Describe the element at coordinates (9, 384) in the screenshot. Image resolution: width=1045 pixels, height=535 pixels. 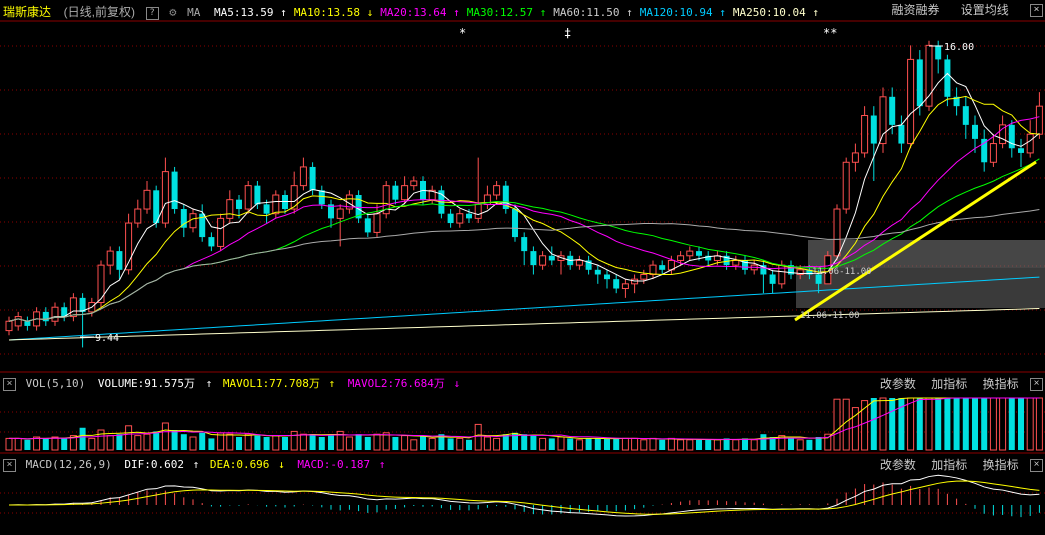
I see `vol-close-icon: ×` at that location.